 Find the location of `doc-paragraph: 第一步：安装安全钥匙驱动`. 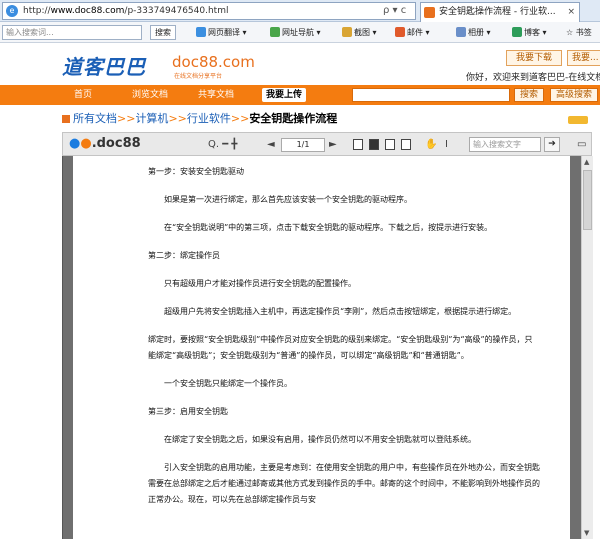

doc-paragraph: 第一步：安装安全钥匙驱动 is located at coordinates (196, 171).